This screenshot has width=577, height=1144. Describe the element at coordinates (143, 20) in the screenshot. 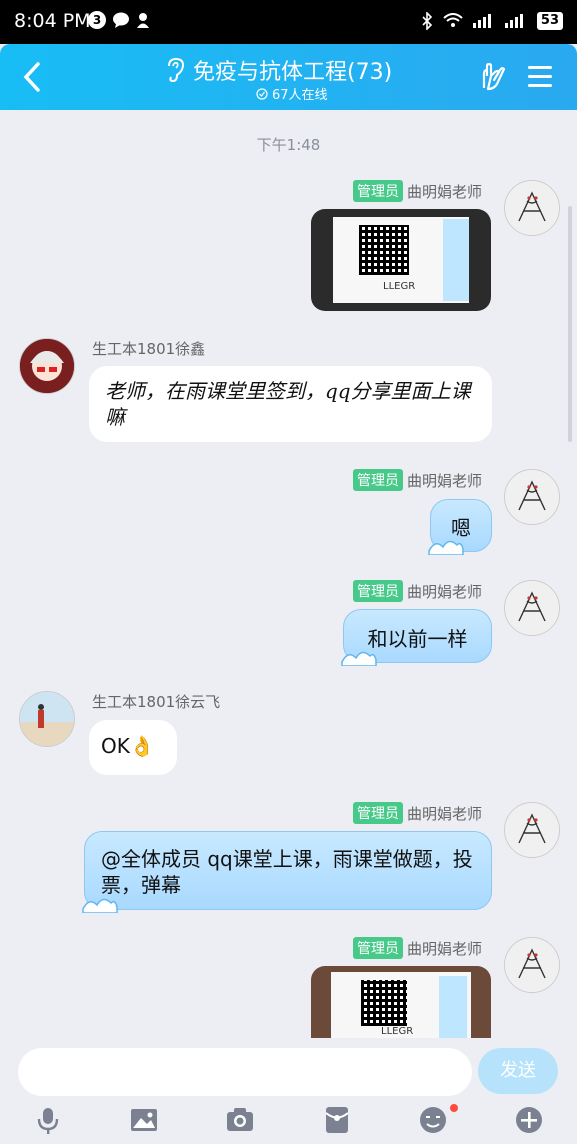

I see `user-icon` at that location.